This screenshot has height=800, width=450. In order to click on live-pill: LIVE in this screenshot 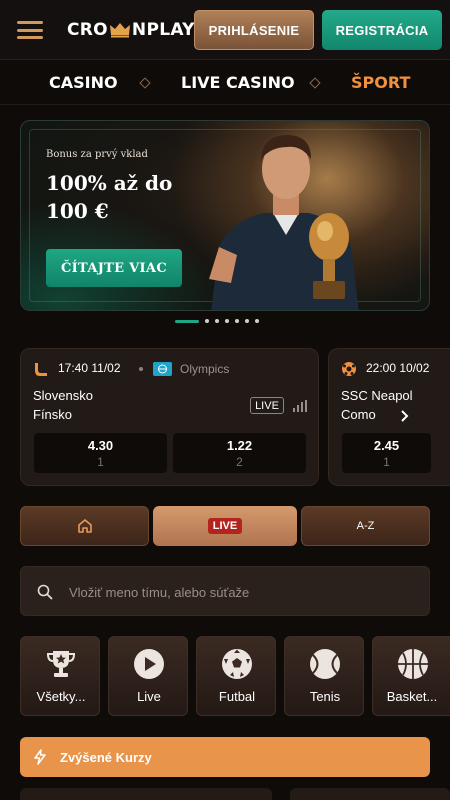, I will do `click(225, 526)`.